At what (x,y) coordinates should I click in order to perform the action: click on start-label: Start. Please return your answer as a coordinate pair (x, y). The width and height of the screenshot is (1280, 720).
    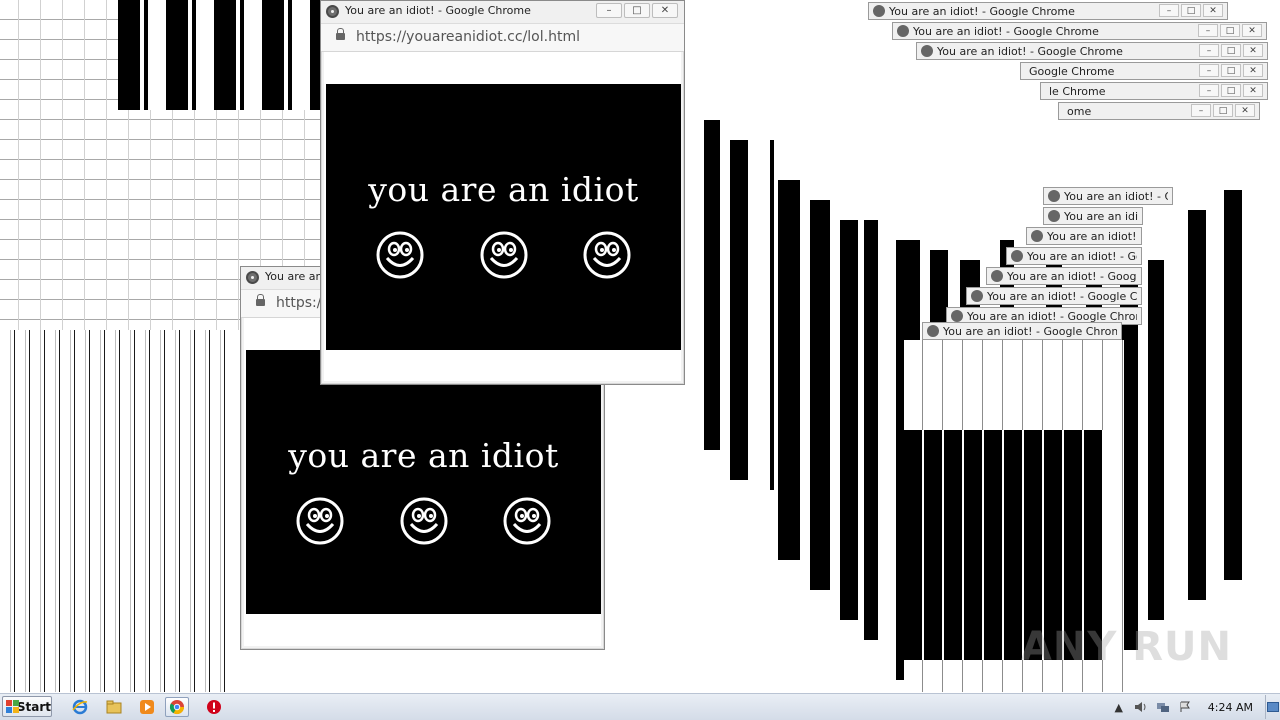
    Looking at the image, I should click on (33, 706).